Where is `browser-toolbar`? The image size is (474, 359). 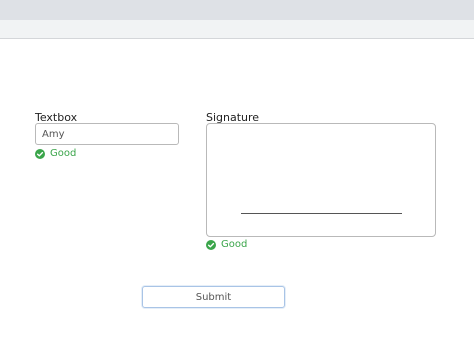
browser-toolbar is located at coordinates (237, 29).